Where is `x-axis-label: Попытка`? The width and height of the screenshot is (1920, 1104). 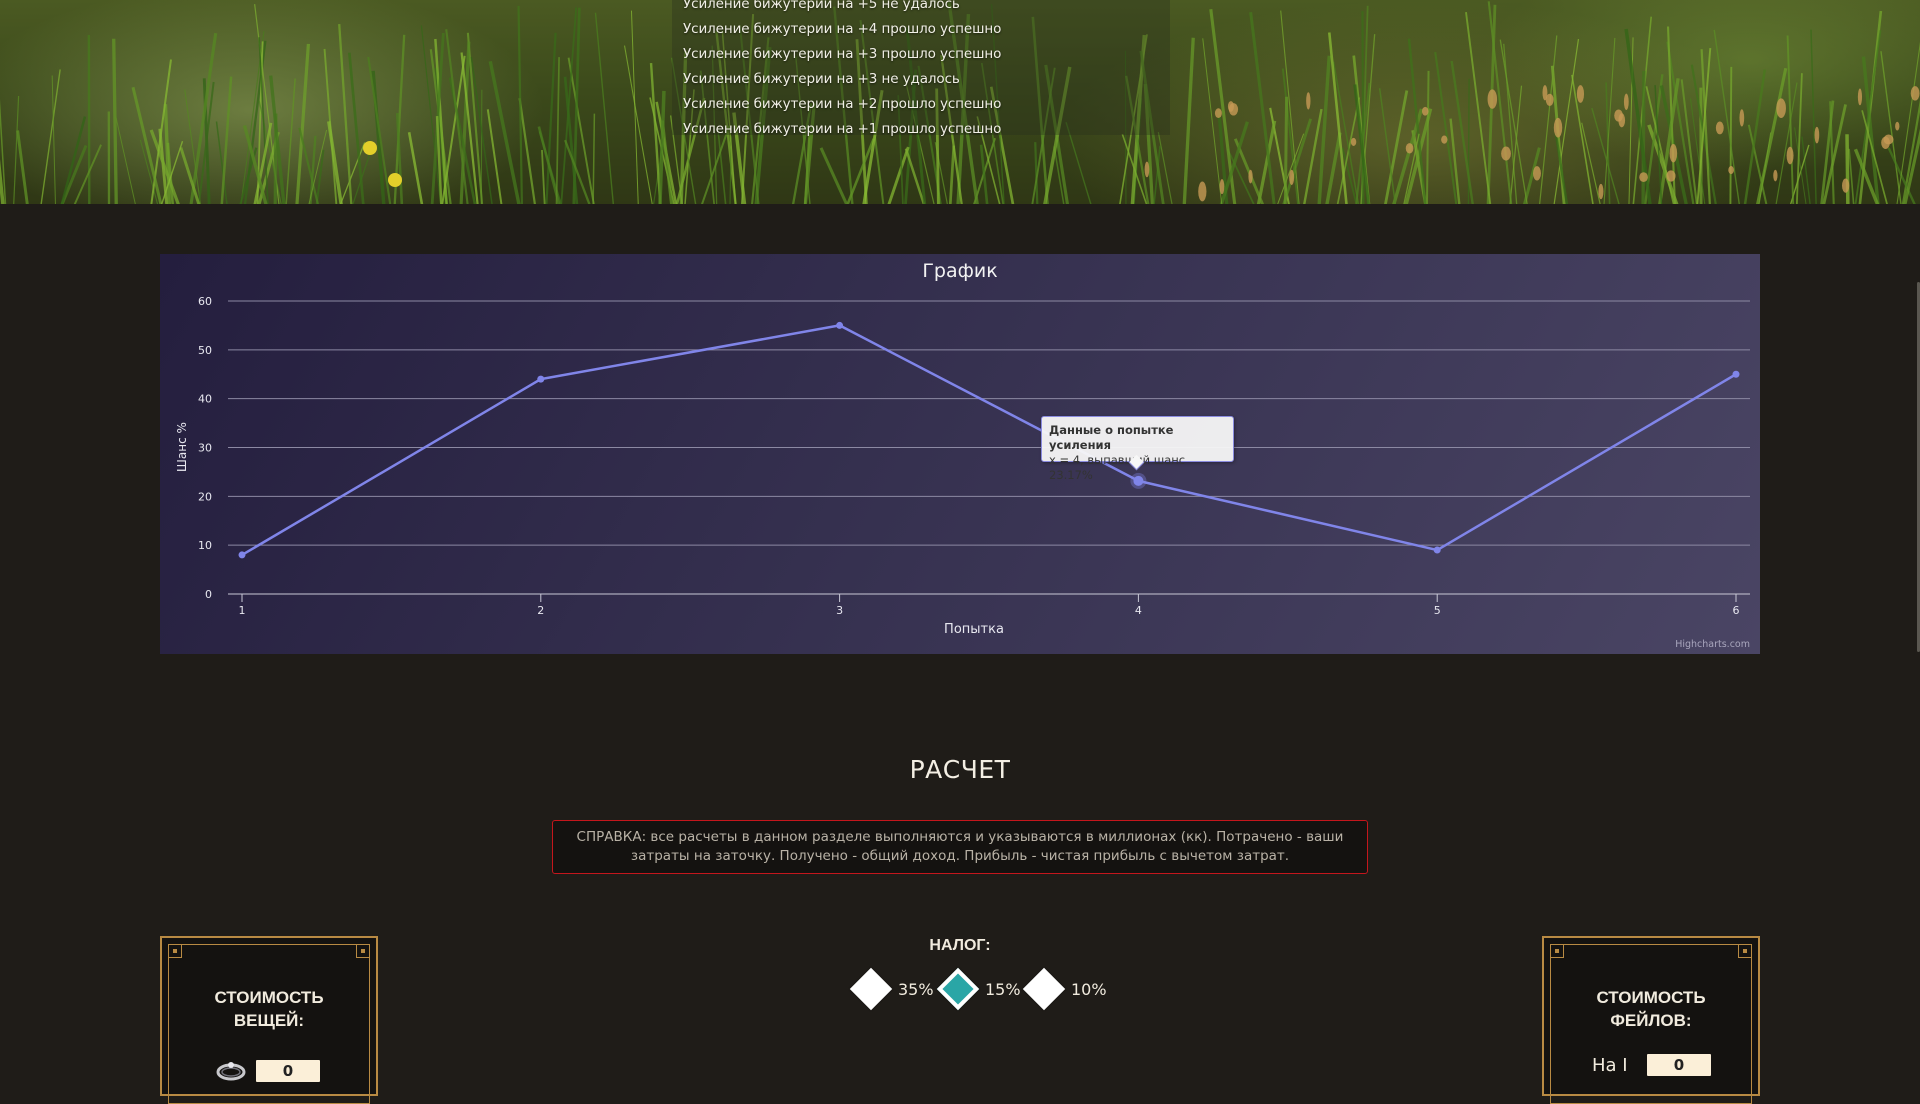
x-axis-label: Попытка is located at coordinates (974, 629).